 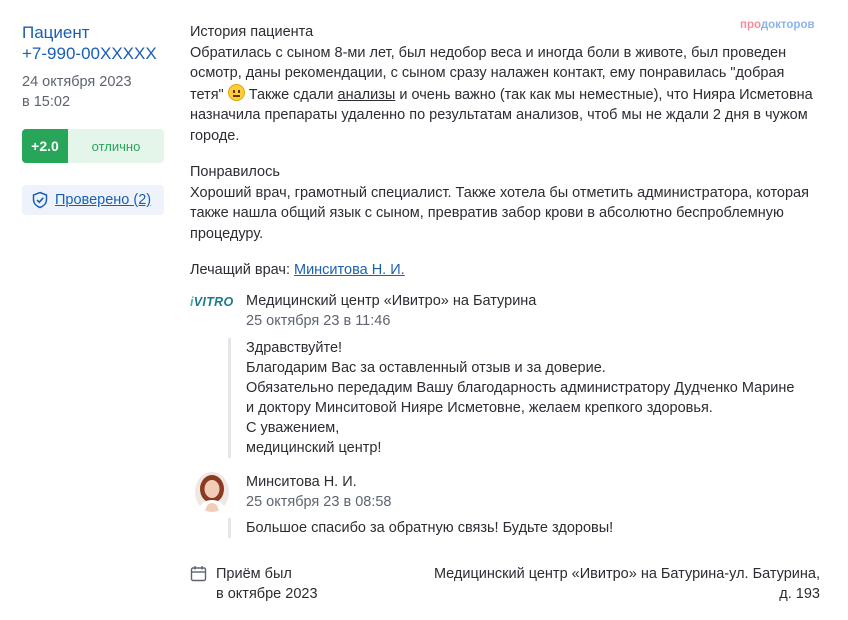 I want to click on review-date-time: в 15:02, so click(x=46, y=102).